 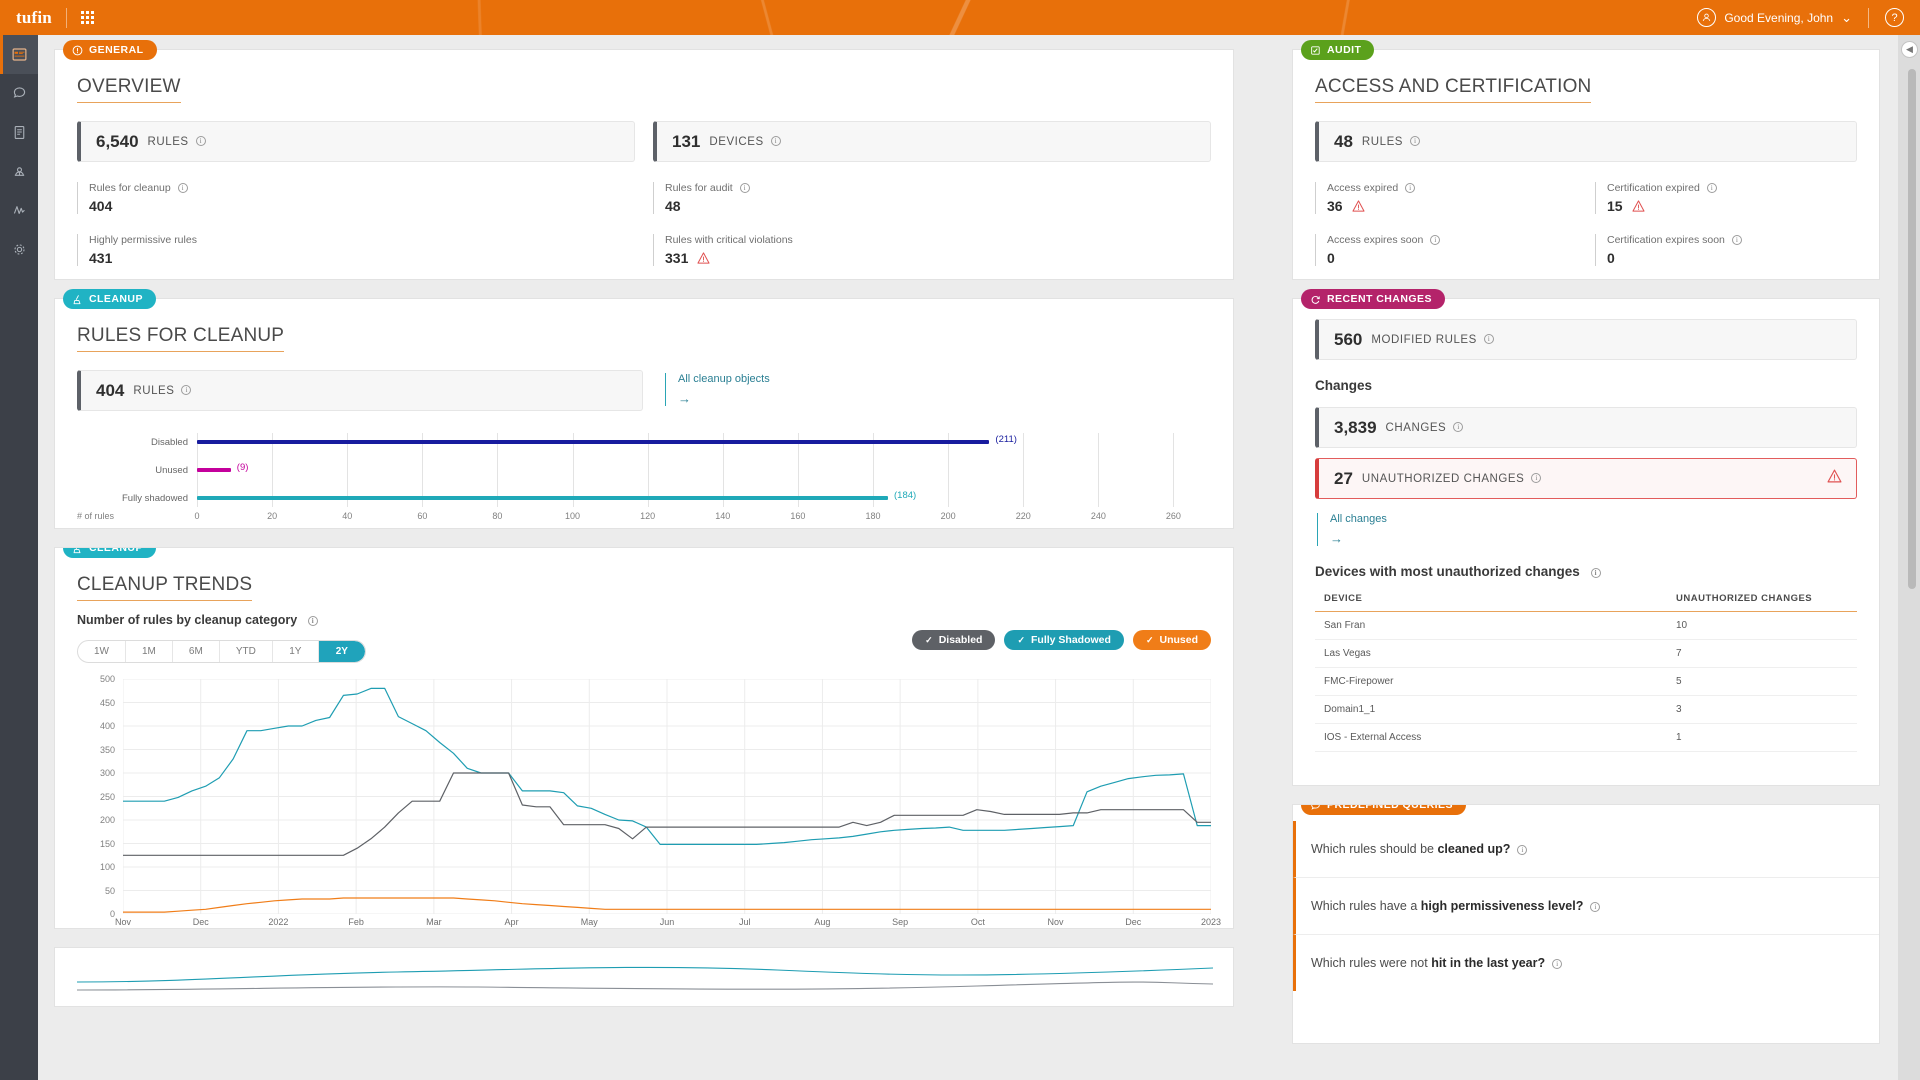 I want to click on modified-rules-label: MODIFIED RULES, so click(x=1424, y=339).